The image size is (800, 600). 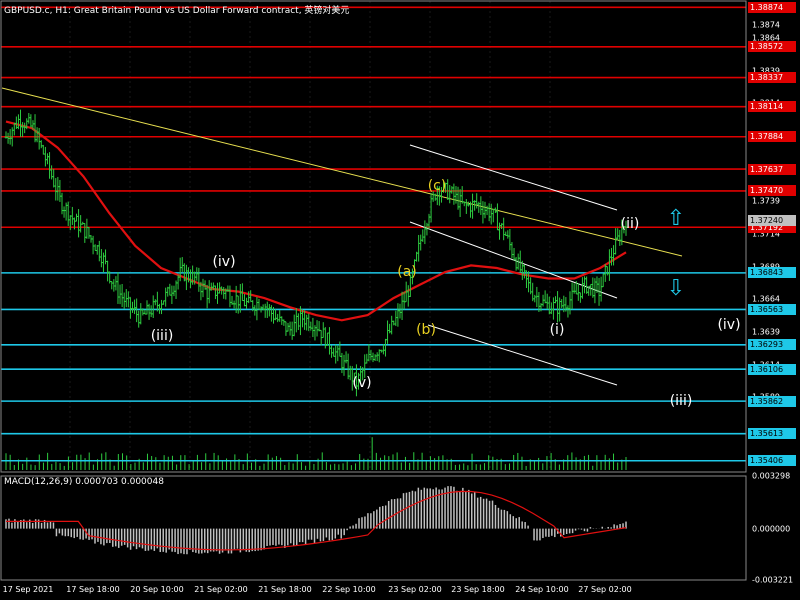 What do you see at coordinates (349, 589) in the screenshot?
I see `x-tick-label: 22 Sep 10:00` at bounding box center [349, 589].